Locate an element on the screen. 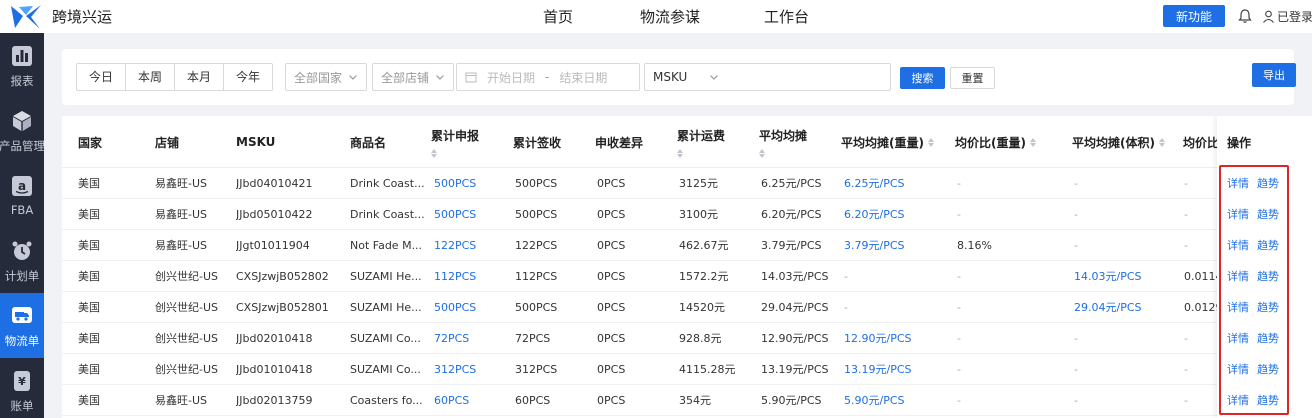  cell-declared: 72PCS is located at coordinates (451, 338).